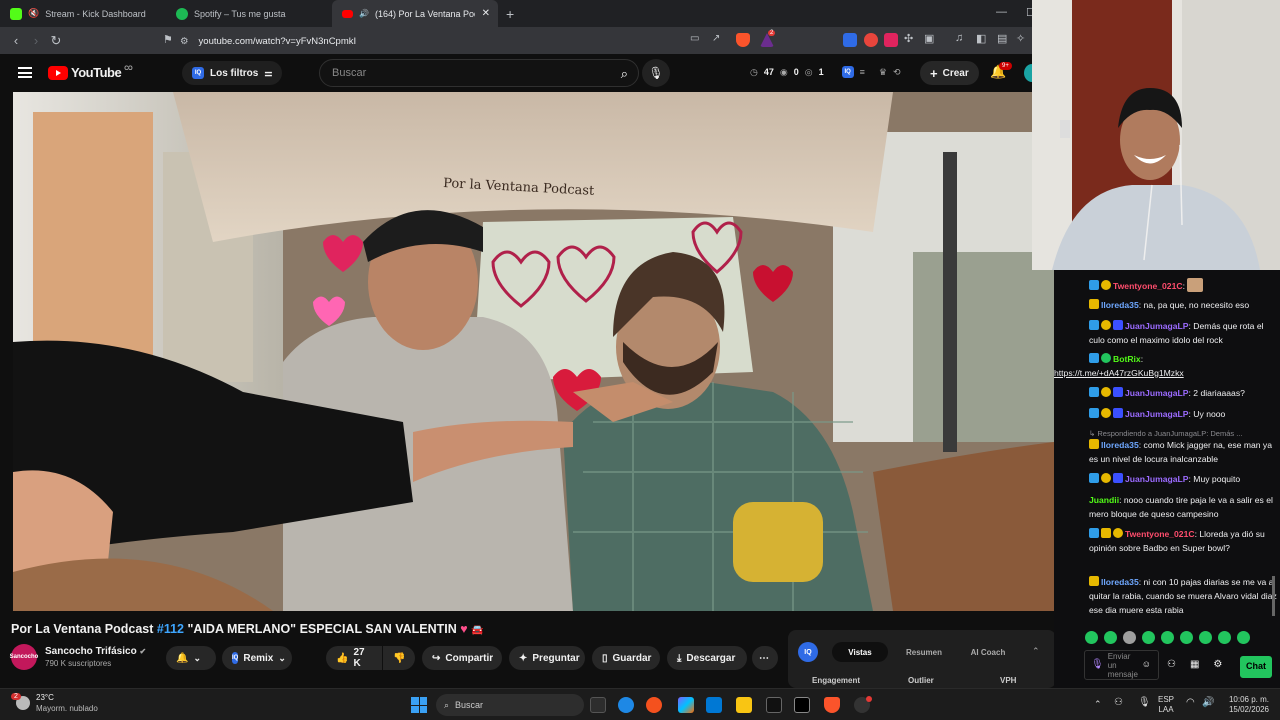 The image size is (1280, 720). What do you see at coordinates (1273, 596) in the screenshot?
I see `chat-scrollbar` at bounding box center [1273, 596].